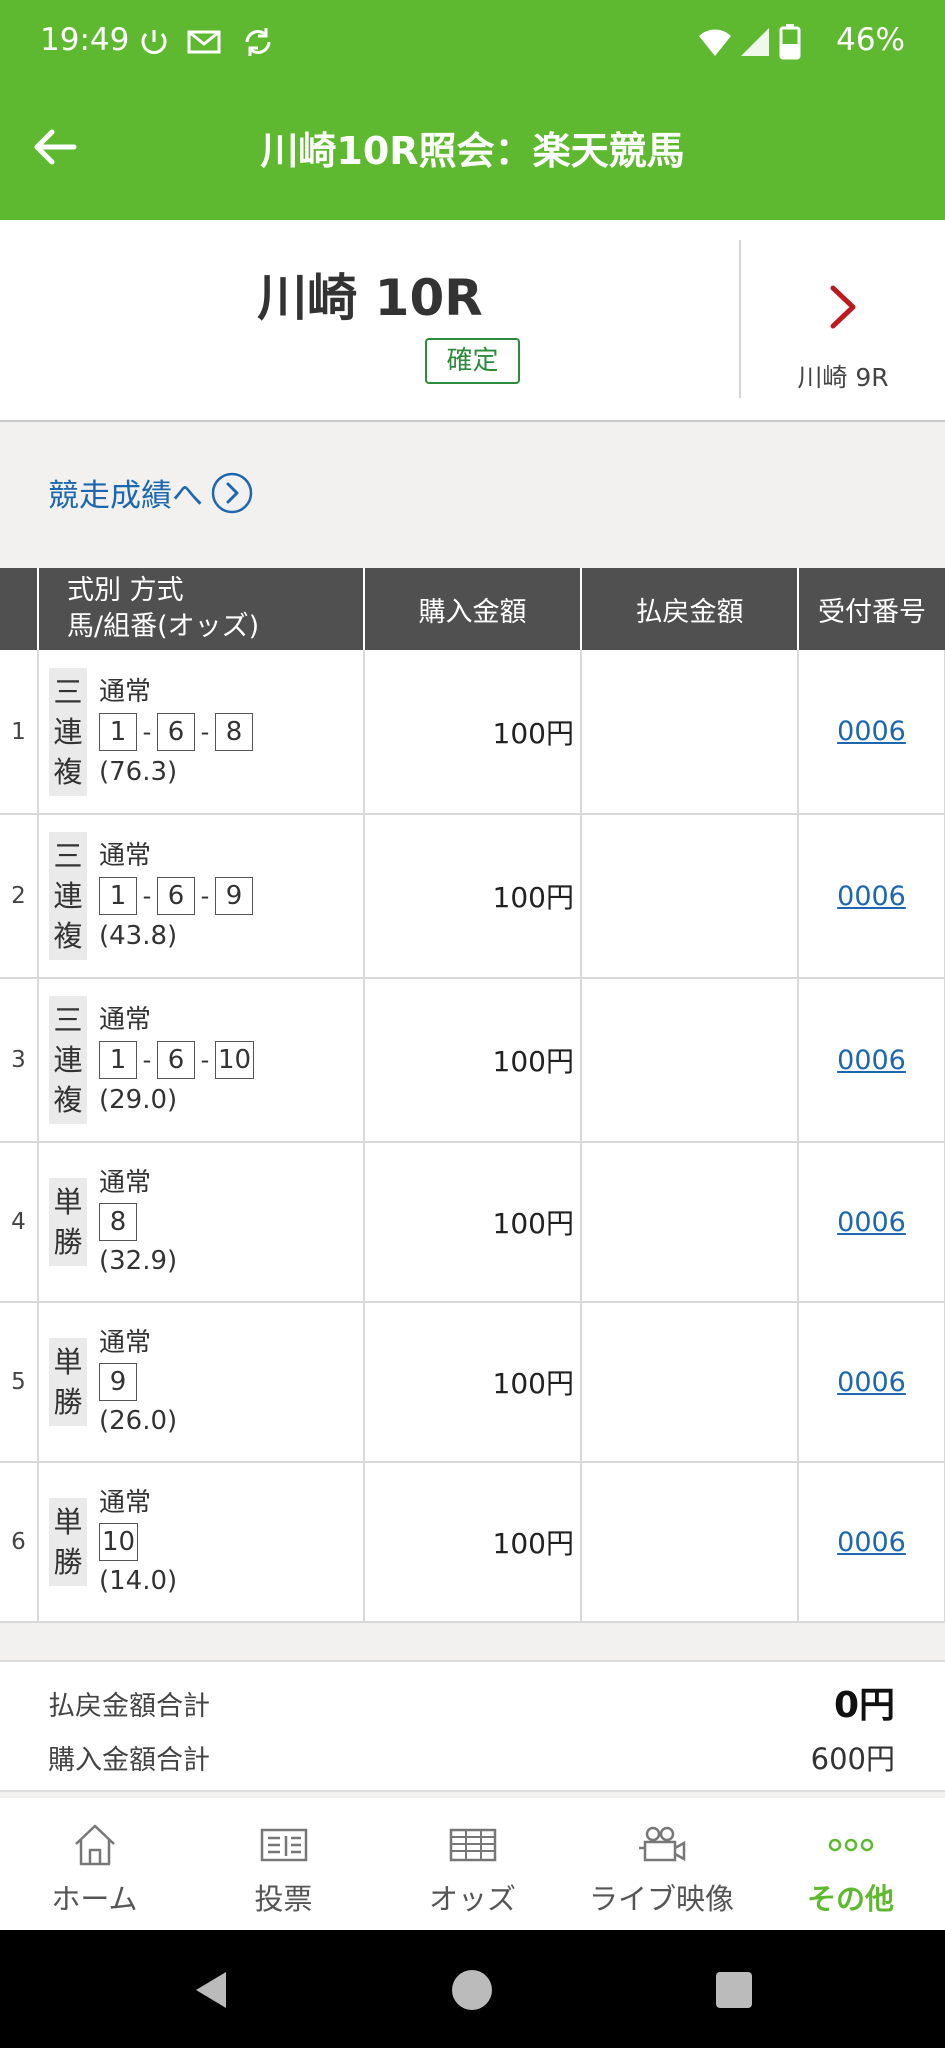 This screenshot has height=2048, width=945. I want to click on row-index: 6, so click(19, 1542).